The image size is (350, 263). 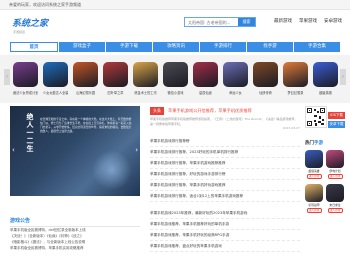 I want to click on sidebar-game: 伊甸计划 进入游戏, so click(x=335, y=164).